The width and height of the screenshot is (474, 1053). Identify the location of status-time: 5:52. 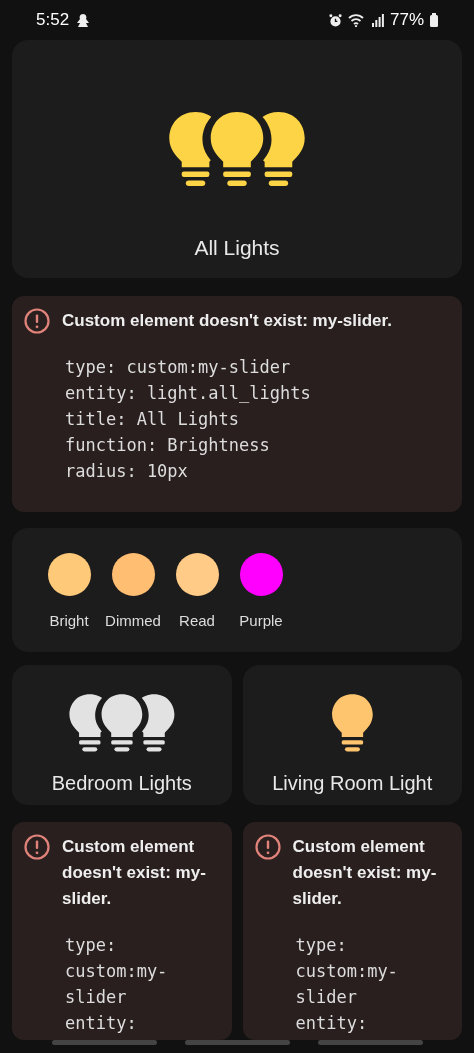
(53, 20).